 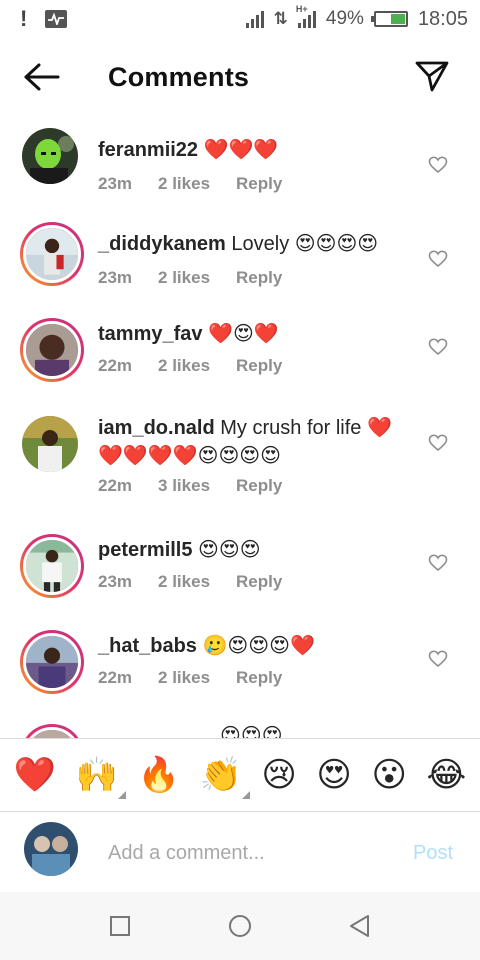 I want to click on signal-hplus-icon: H+, so click(x=306, y=16).